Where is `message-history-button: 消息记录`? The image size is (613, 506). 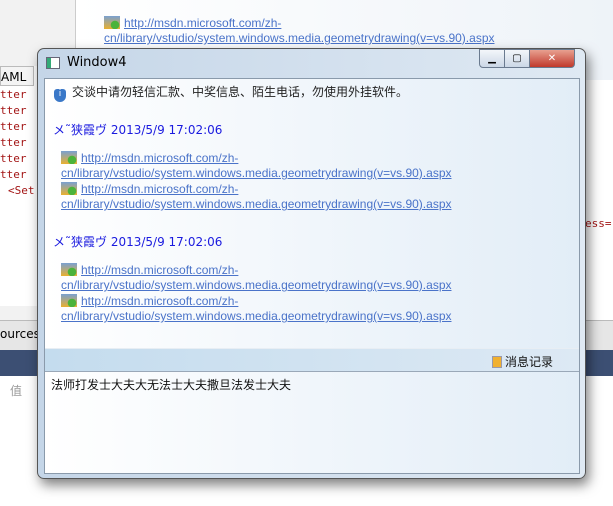 message-history-button: 消息记录 is located at coordinates (522, 361).